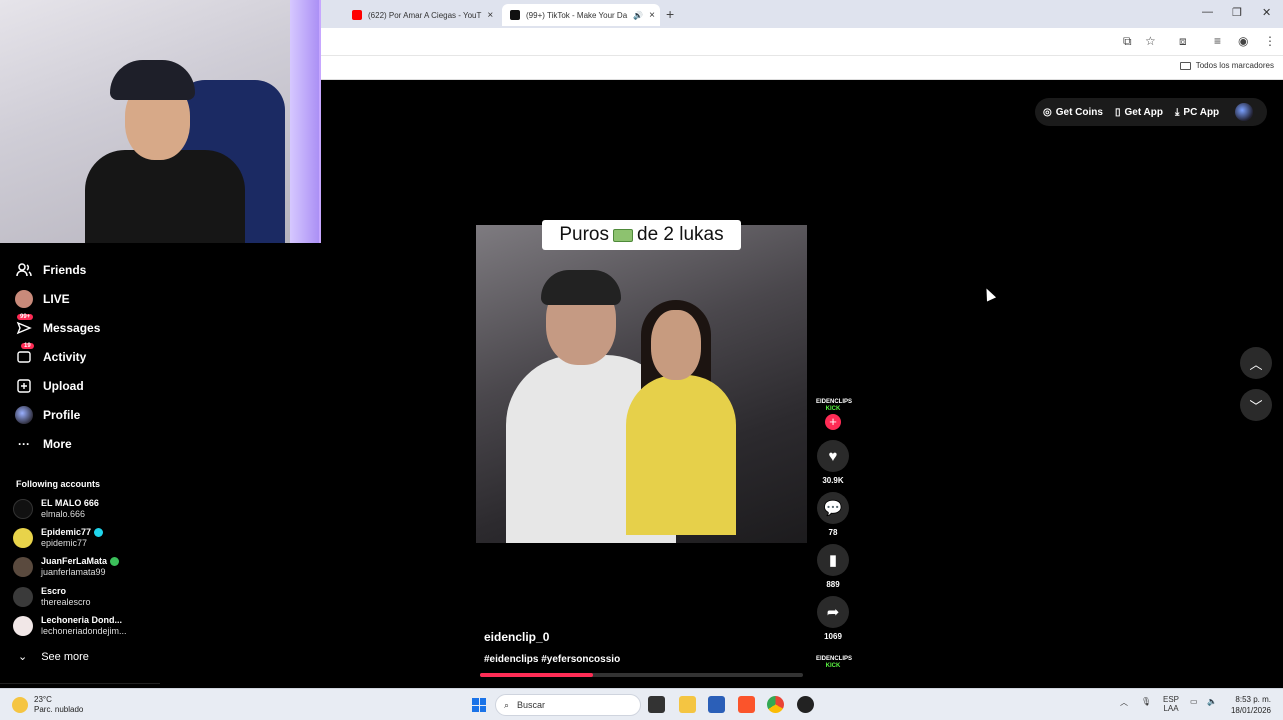  What do you see at coordinates (43, 444) in the screenshot?
I see `sidebar-item-more: ··· More` at bounding box center [43, 444].